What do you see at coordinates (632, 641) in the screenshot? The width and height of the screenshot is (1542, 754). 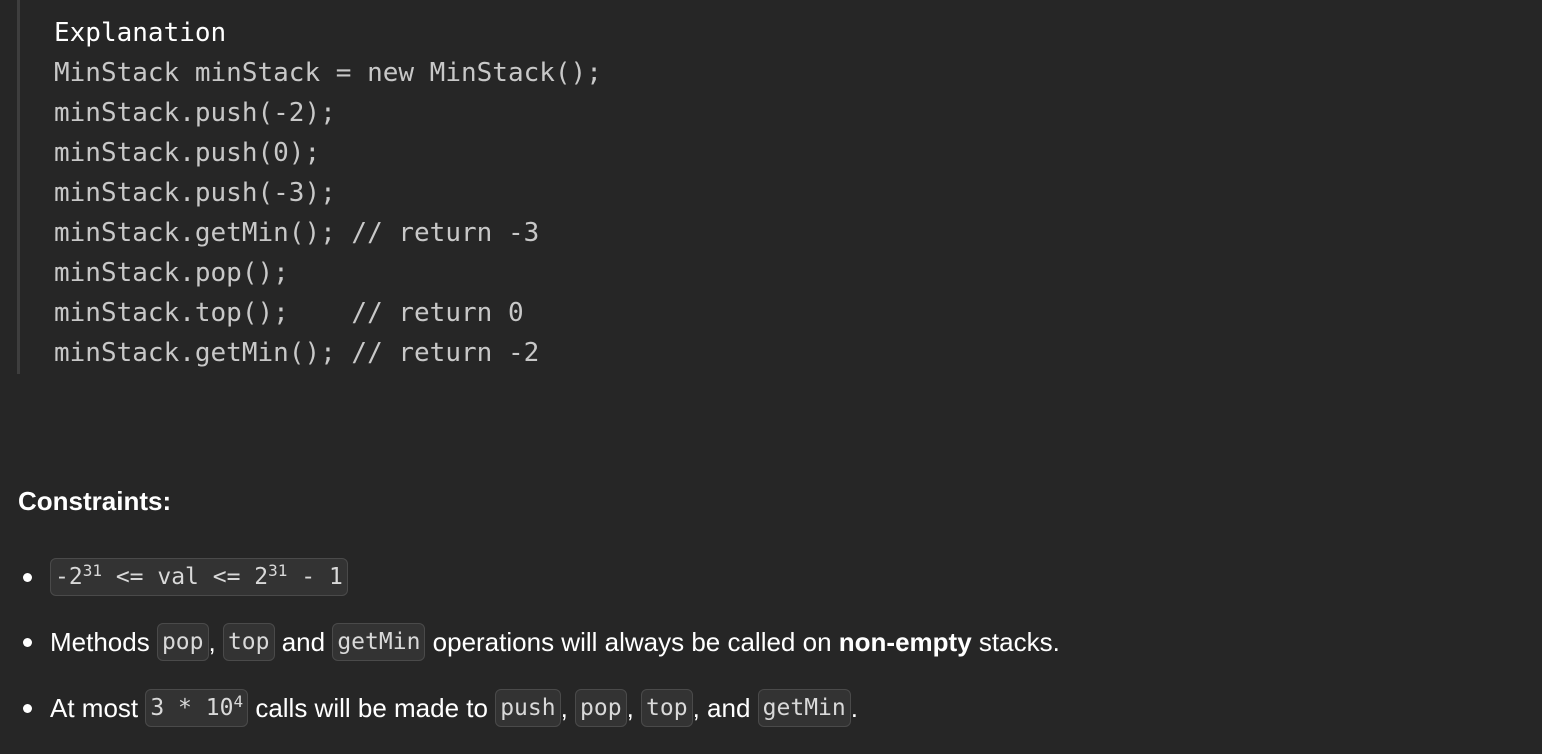 I see `text: operations will always be called on` at bounding box center [632, 641].